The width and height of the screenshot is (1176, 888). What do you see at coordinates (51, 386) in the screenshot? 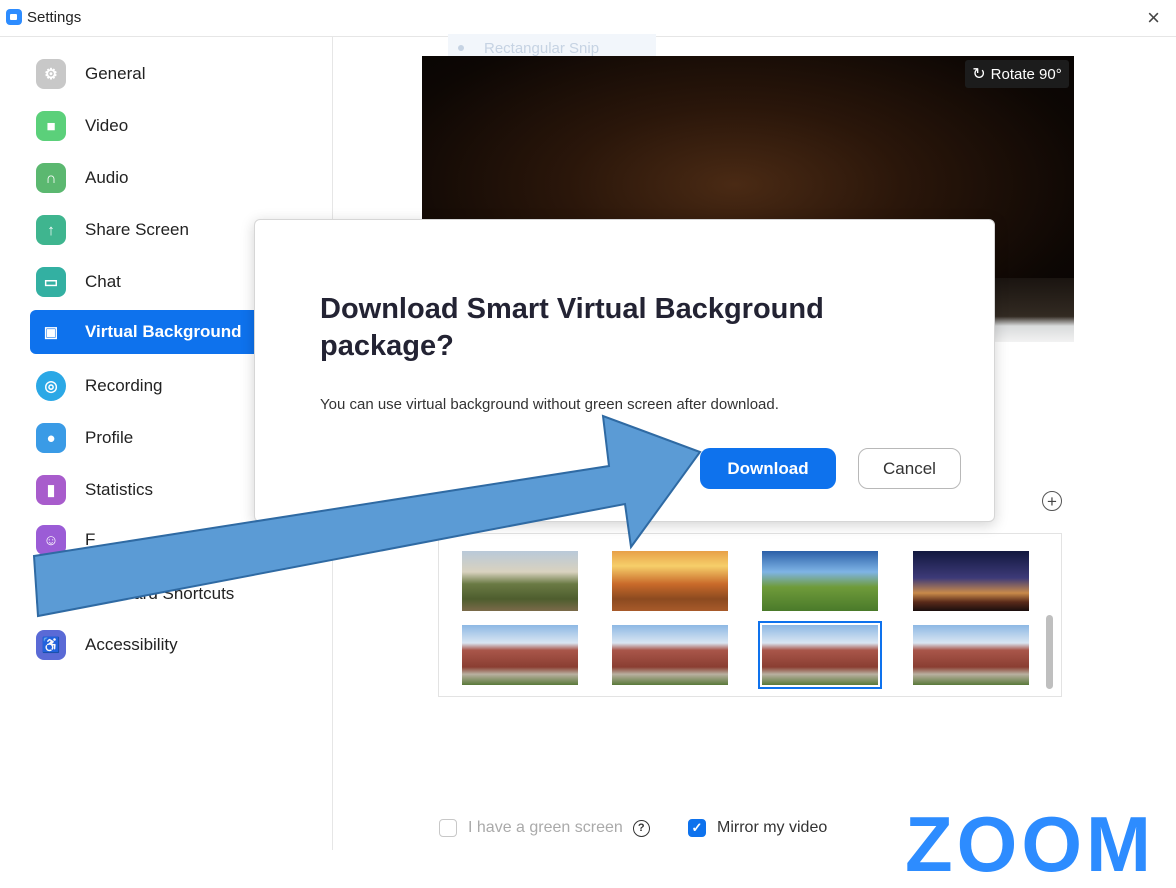
I see `recording-icon: ◎` at bounding box center [51, 386].